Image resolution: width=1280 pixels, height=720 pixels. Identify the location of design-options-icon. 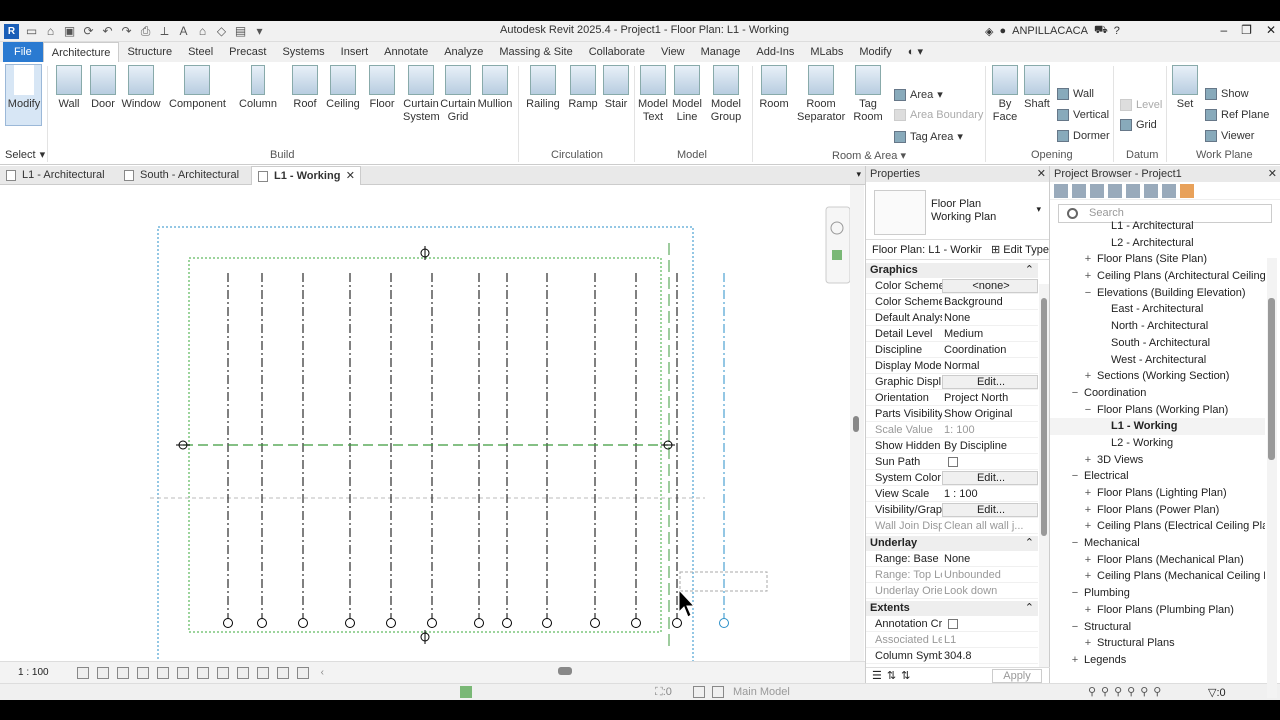
(699, 692).